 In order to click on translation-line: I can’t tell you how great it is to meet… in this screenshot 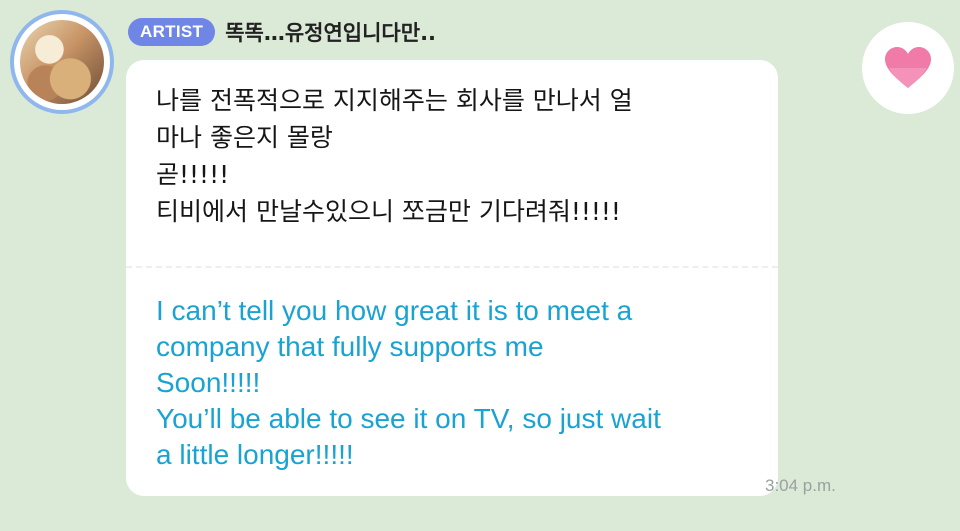, I will do `click(394, 310)`.